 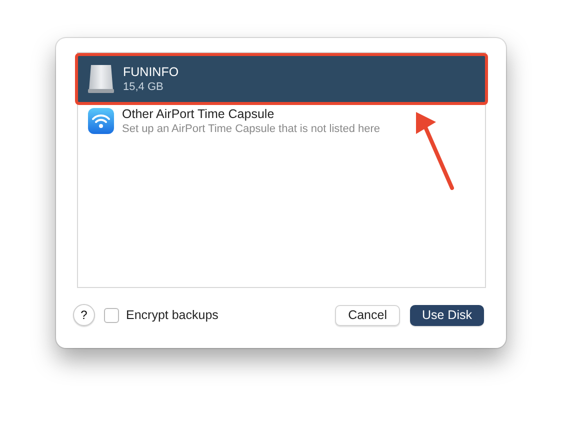 What do you see at coordinates (101, 121) in the screenshot?
I see `wifi-icon` at bounding box center [101, 121].